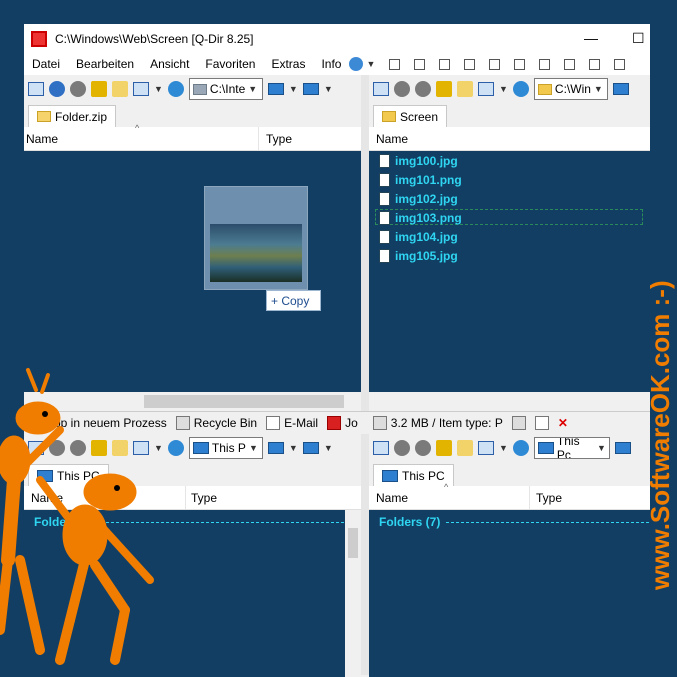 This screenshot has width=677, height=677. I want to click on menu-extras: Extras, so click(288, 64).